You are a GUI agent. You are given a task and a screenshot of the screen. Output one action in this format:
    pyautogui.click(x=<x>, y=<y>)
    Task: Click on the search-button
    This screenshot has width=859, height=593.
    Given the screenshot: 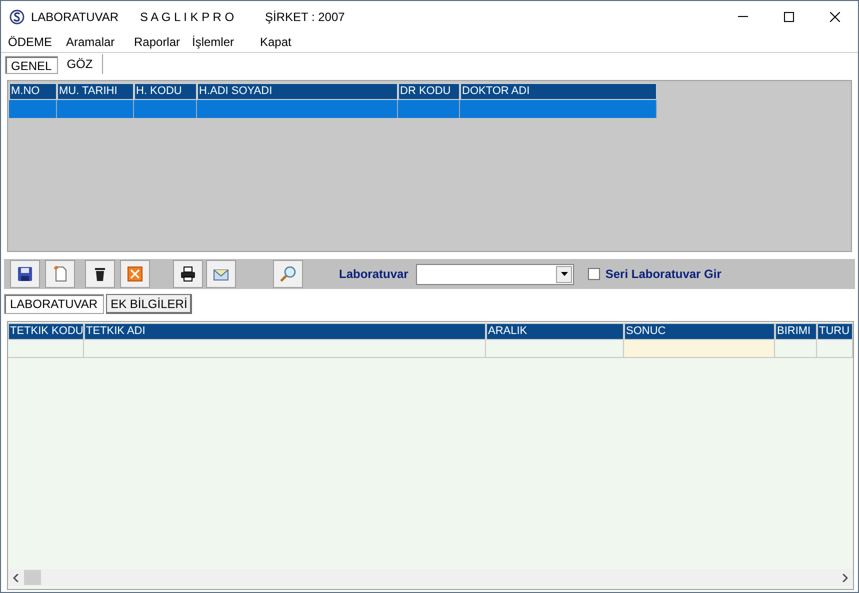 What is the action you would take?
    pyautogui.click(x=288, y=274)
    